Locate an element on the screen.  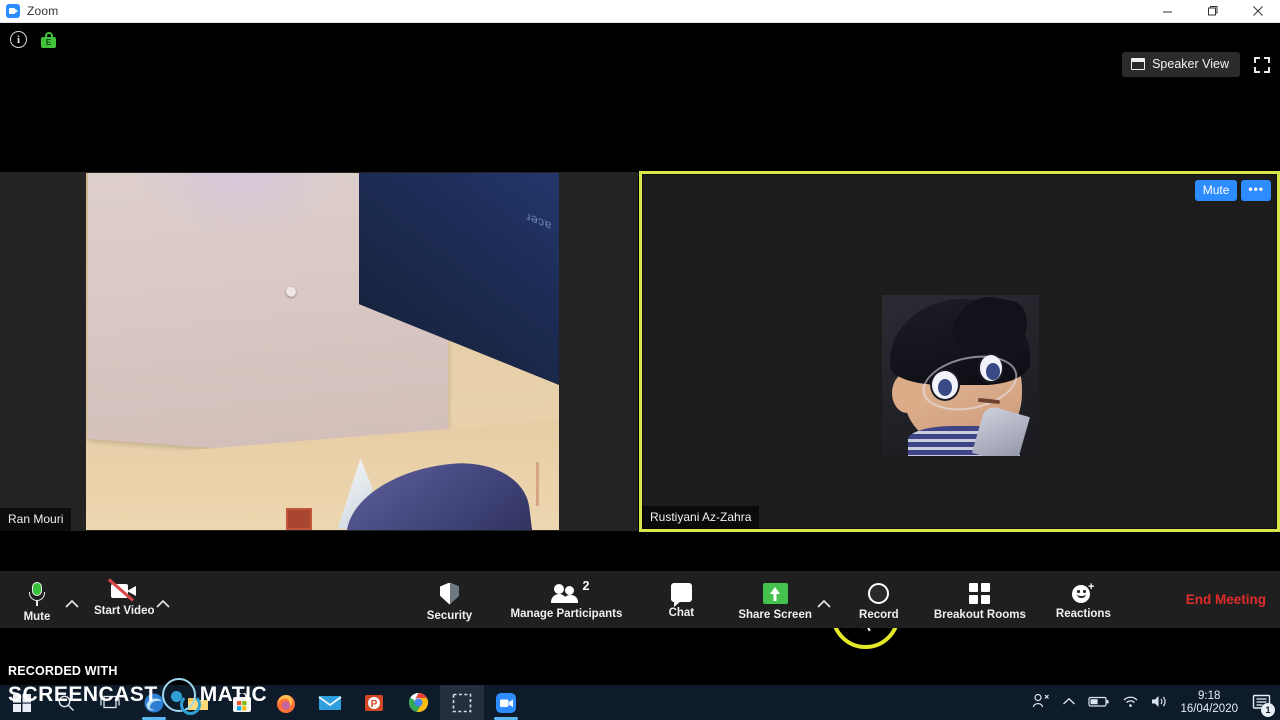
end-meeting-button: End Meeting is located at coordinates (1226, 599).